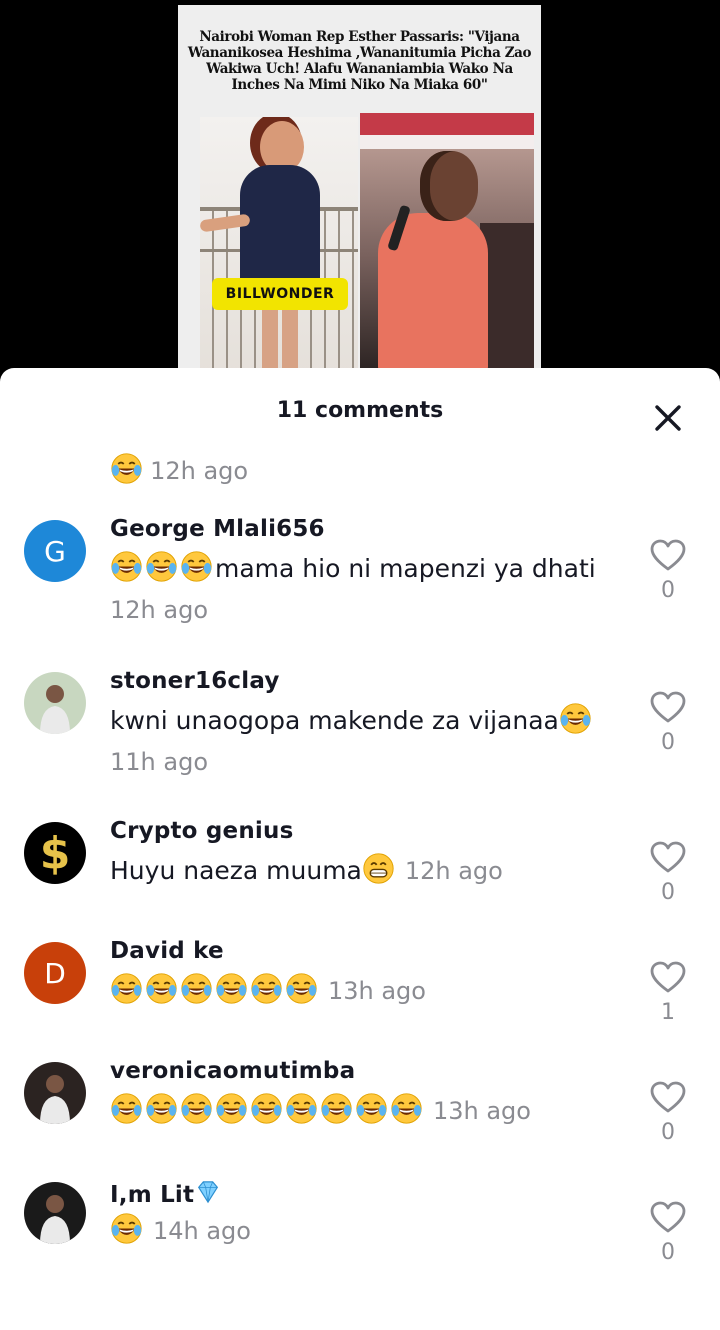 The height and width of the screenshot is (1330, 720). Describe the element at coordinates (668, 1012) in the screenshot. I see `like-count: 1` at that location.